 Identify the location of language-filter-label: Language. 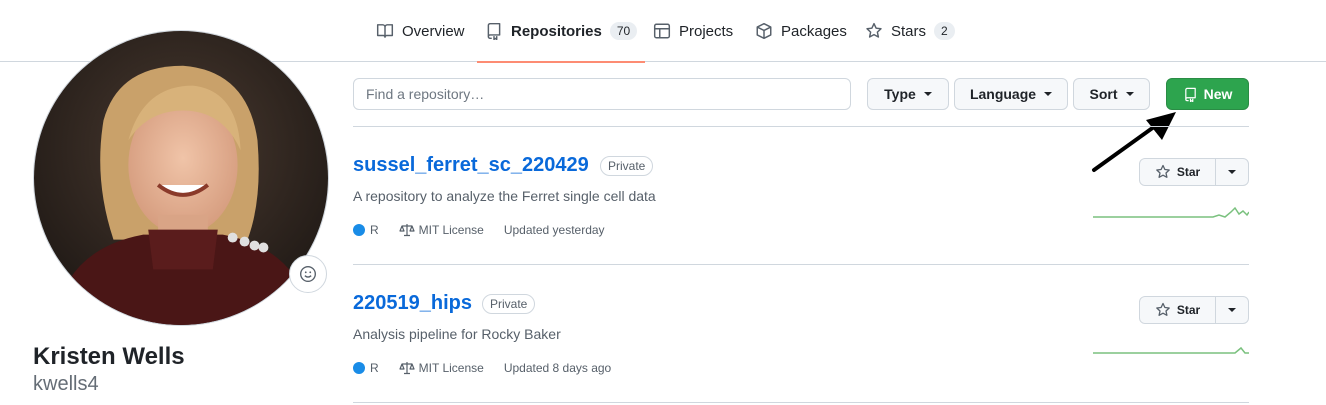
(1003, 94).